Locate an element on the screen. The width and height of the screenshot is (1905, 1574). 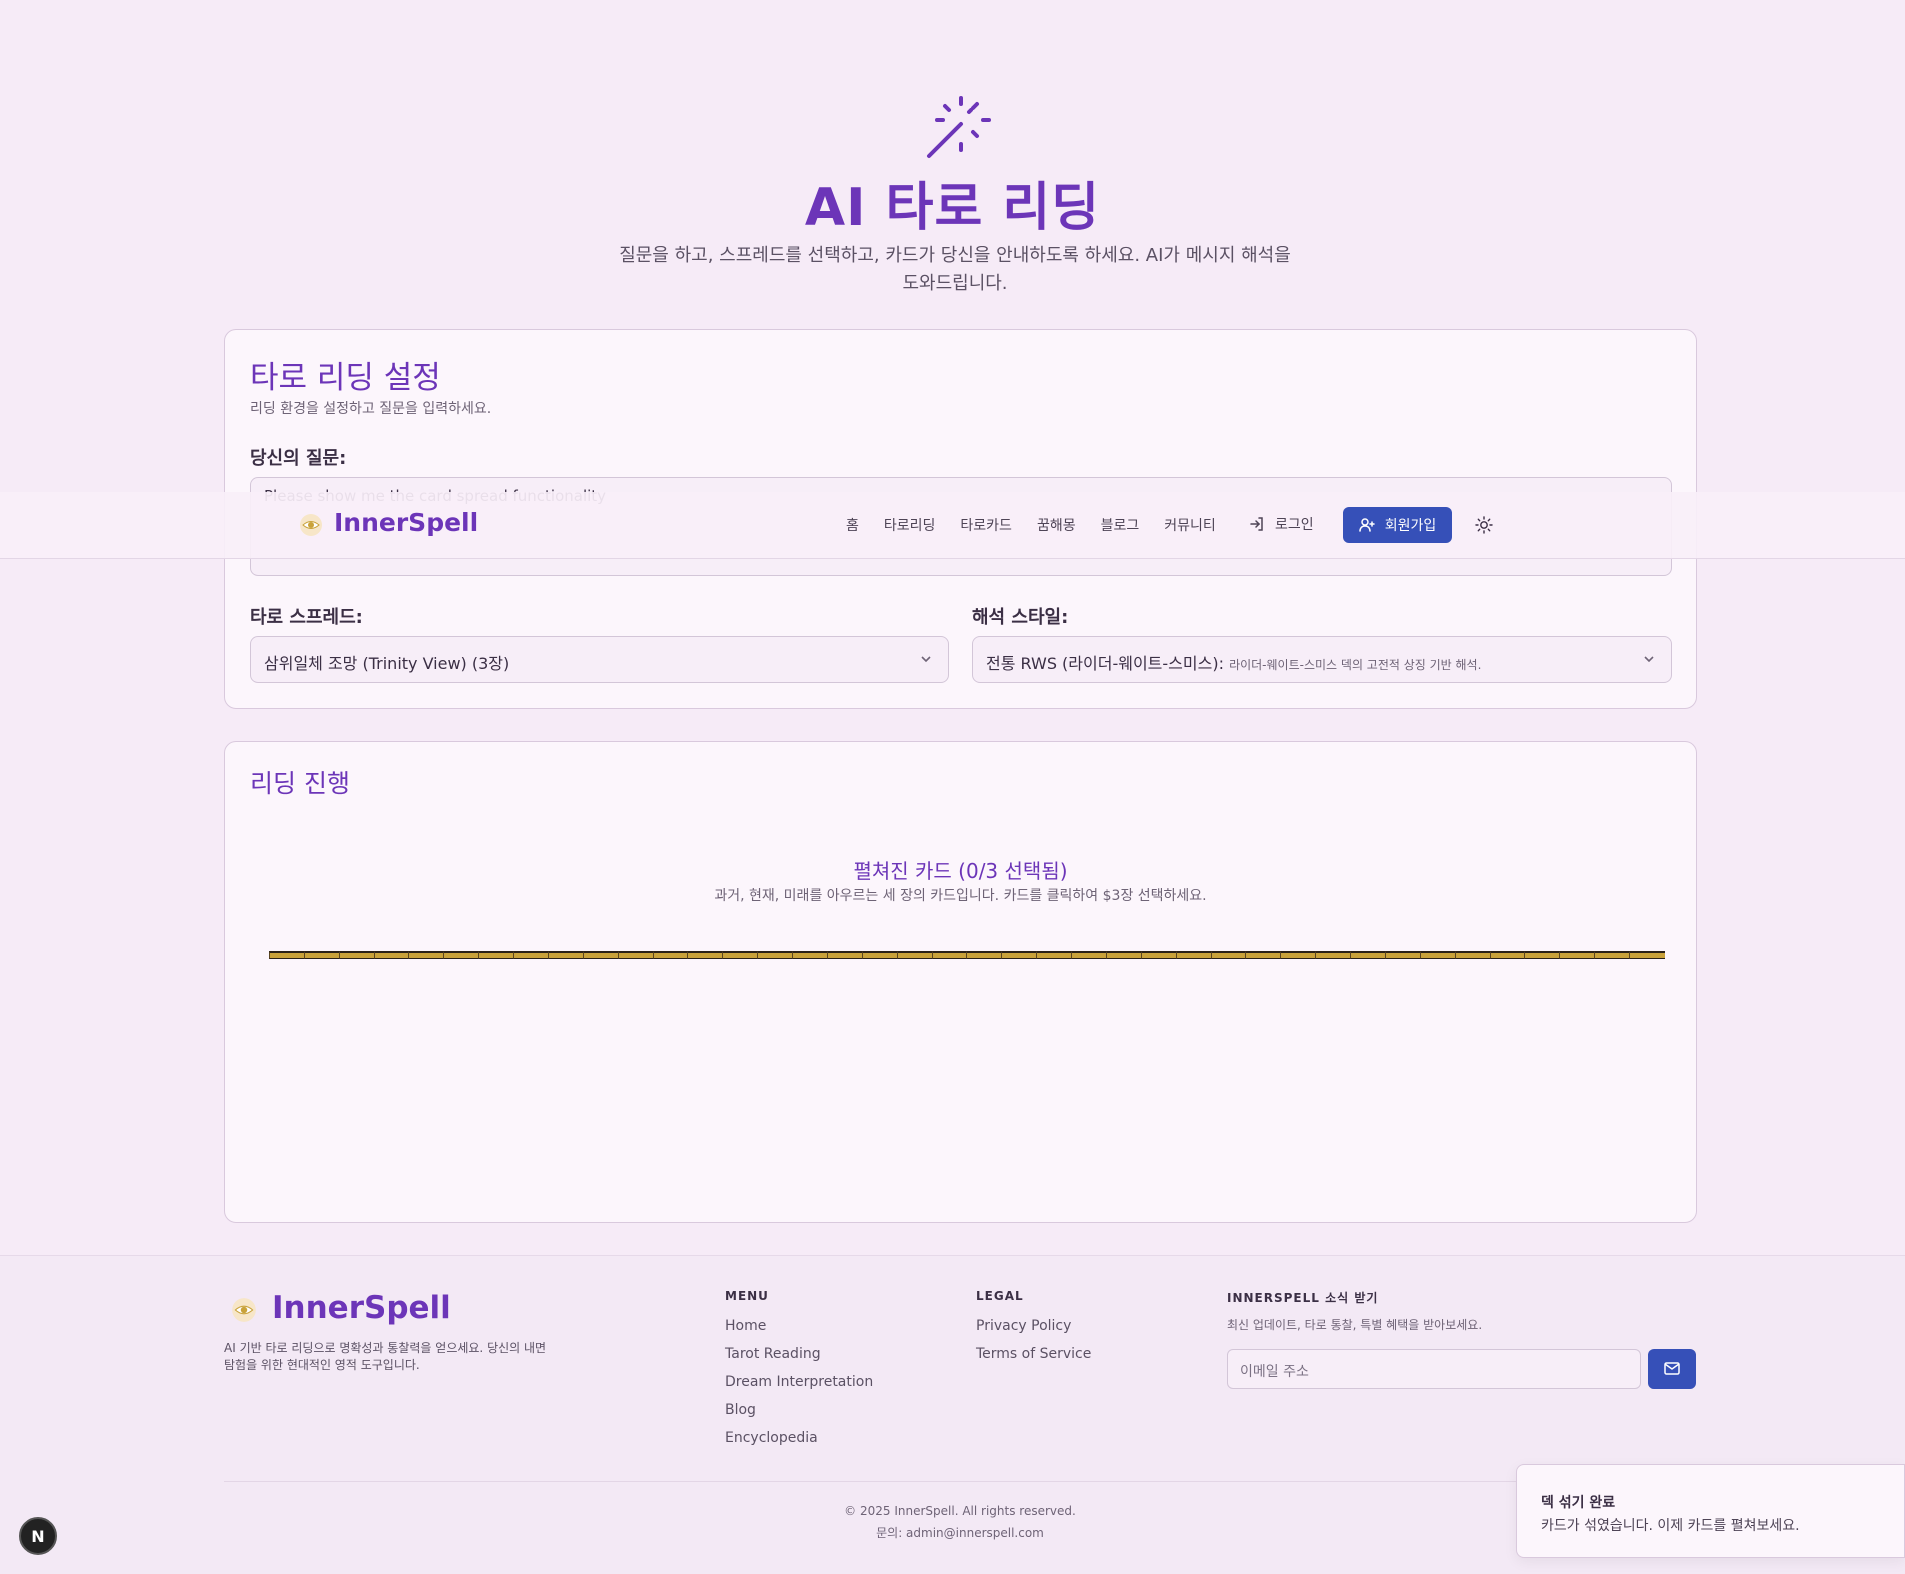
toast-notification: 덱 섞기 완료 카드가 섞였습니다. 이제 카드를 펼쳐보세요. is located at coordinates (1710, 1511).